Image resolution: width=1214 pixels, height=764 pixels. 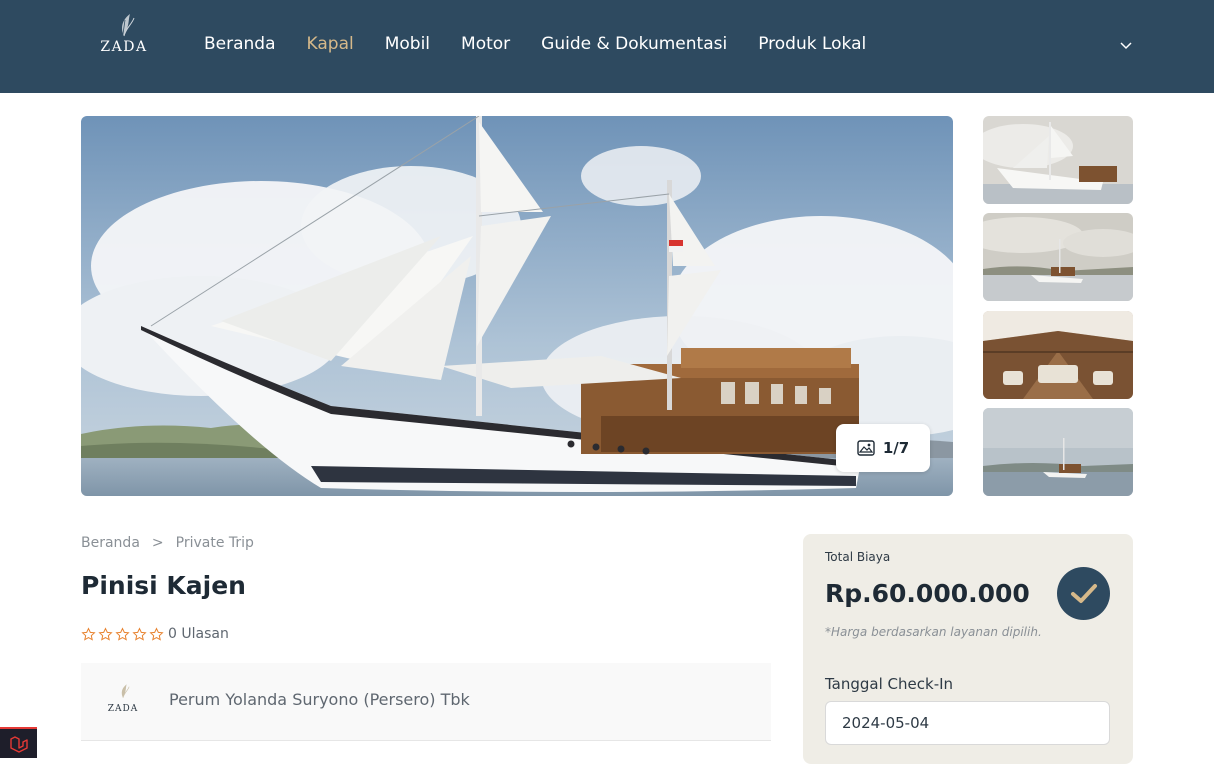 What do you see at coordinates (866, 448) in the screenshot?
I see `image-icon` at bounding box center [866, 448].